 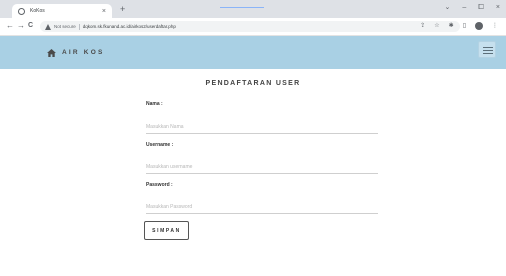 I want to click on site-navbar: AIR KOS, so click(x=253, y=52).